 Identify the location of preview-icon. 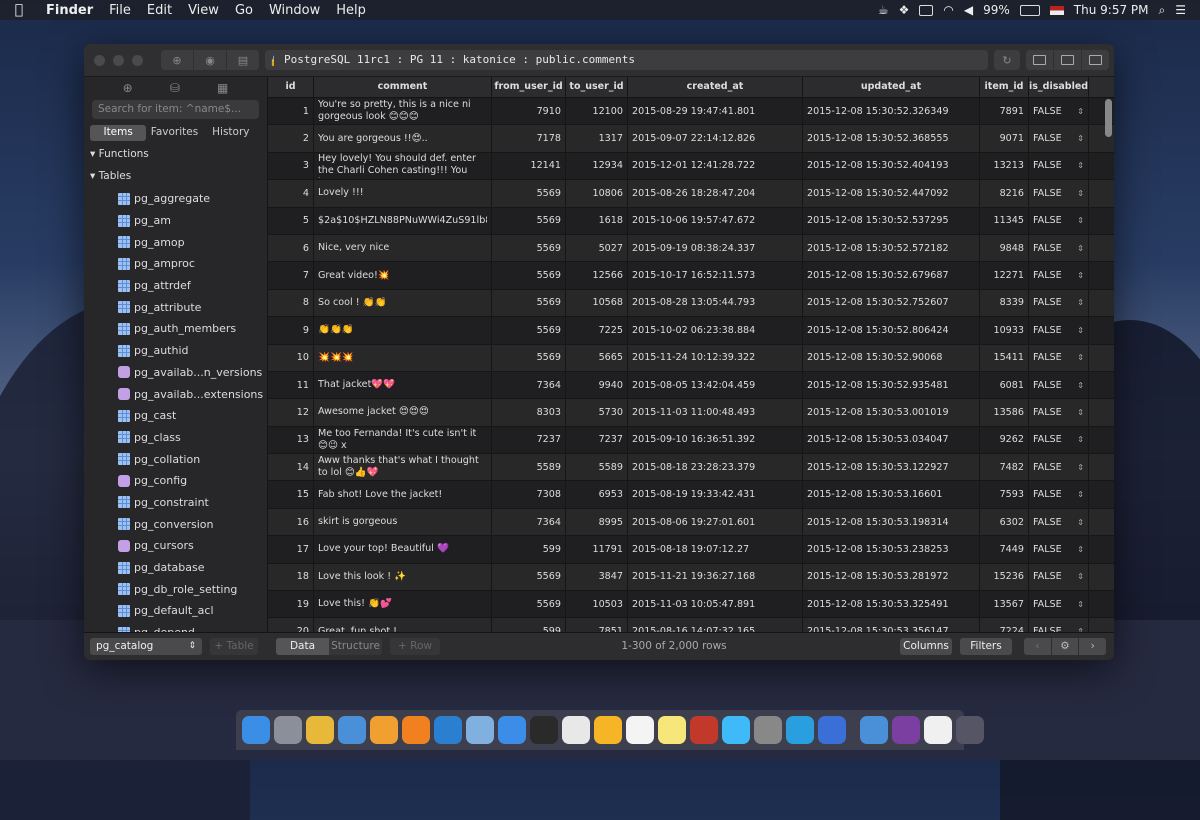
(480, 730).